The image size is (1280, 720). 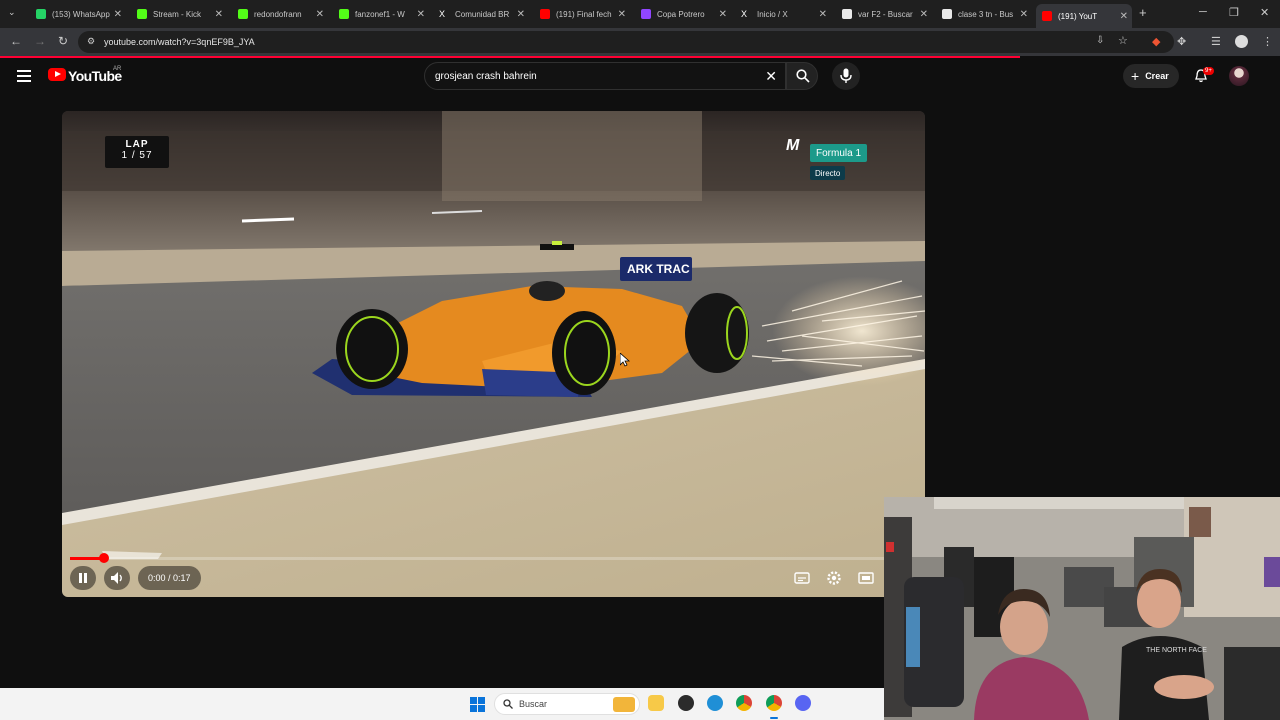 What do you see at coordinates (1176, 650) in the screenshot?
I see `shirt-logo: THE NORTH FACE` at bounding box center [1176, 650].